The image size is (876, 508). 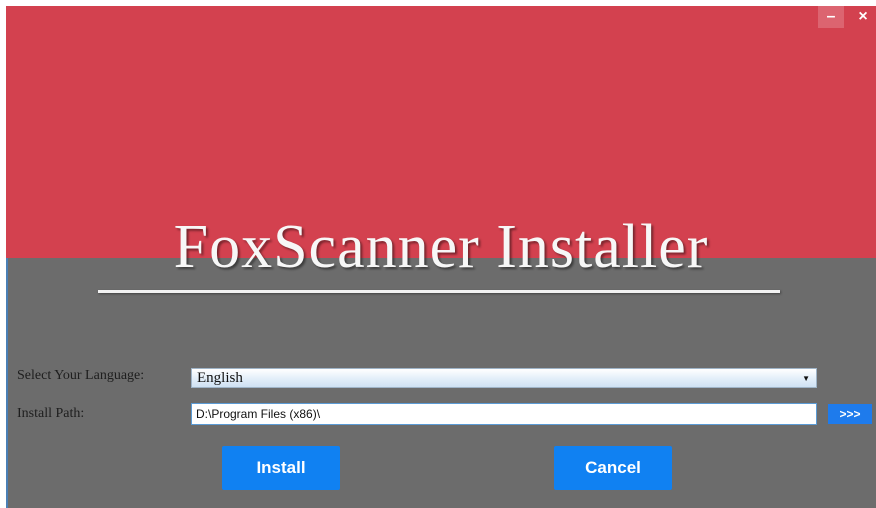 What do you see at coordinates (831, 17) in the screenshot?
I see `minimize-icon: –` at bounding box center [831, 17].